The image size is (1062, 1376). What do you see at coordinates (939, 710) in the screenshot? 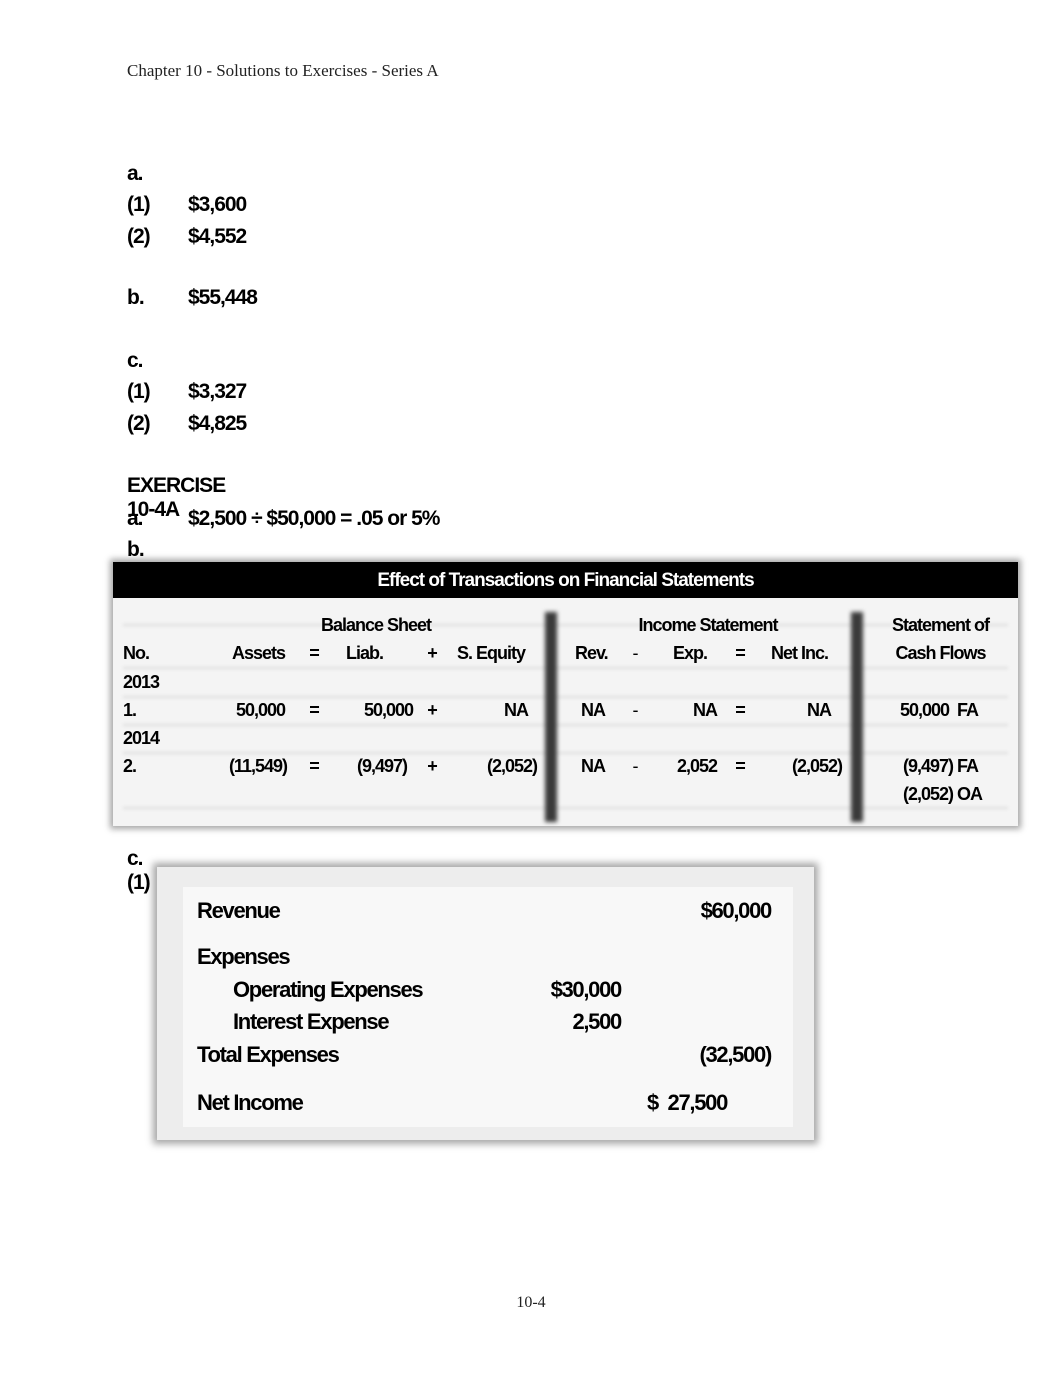
I see `row-cash: 50,000 FA` at bounding box center [939, 710].